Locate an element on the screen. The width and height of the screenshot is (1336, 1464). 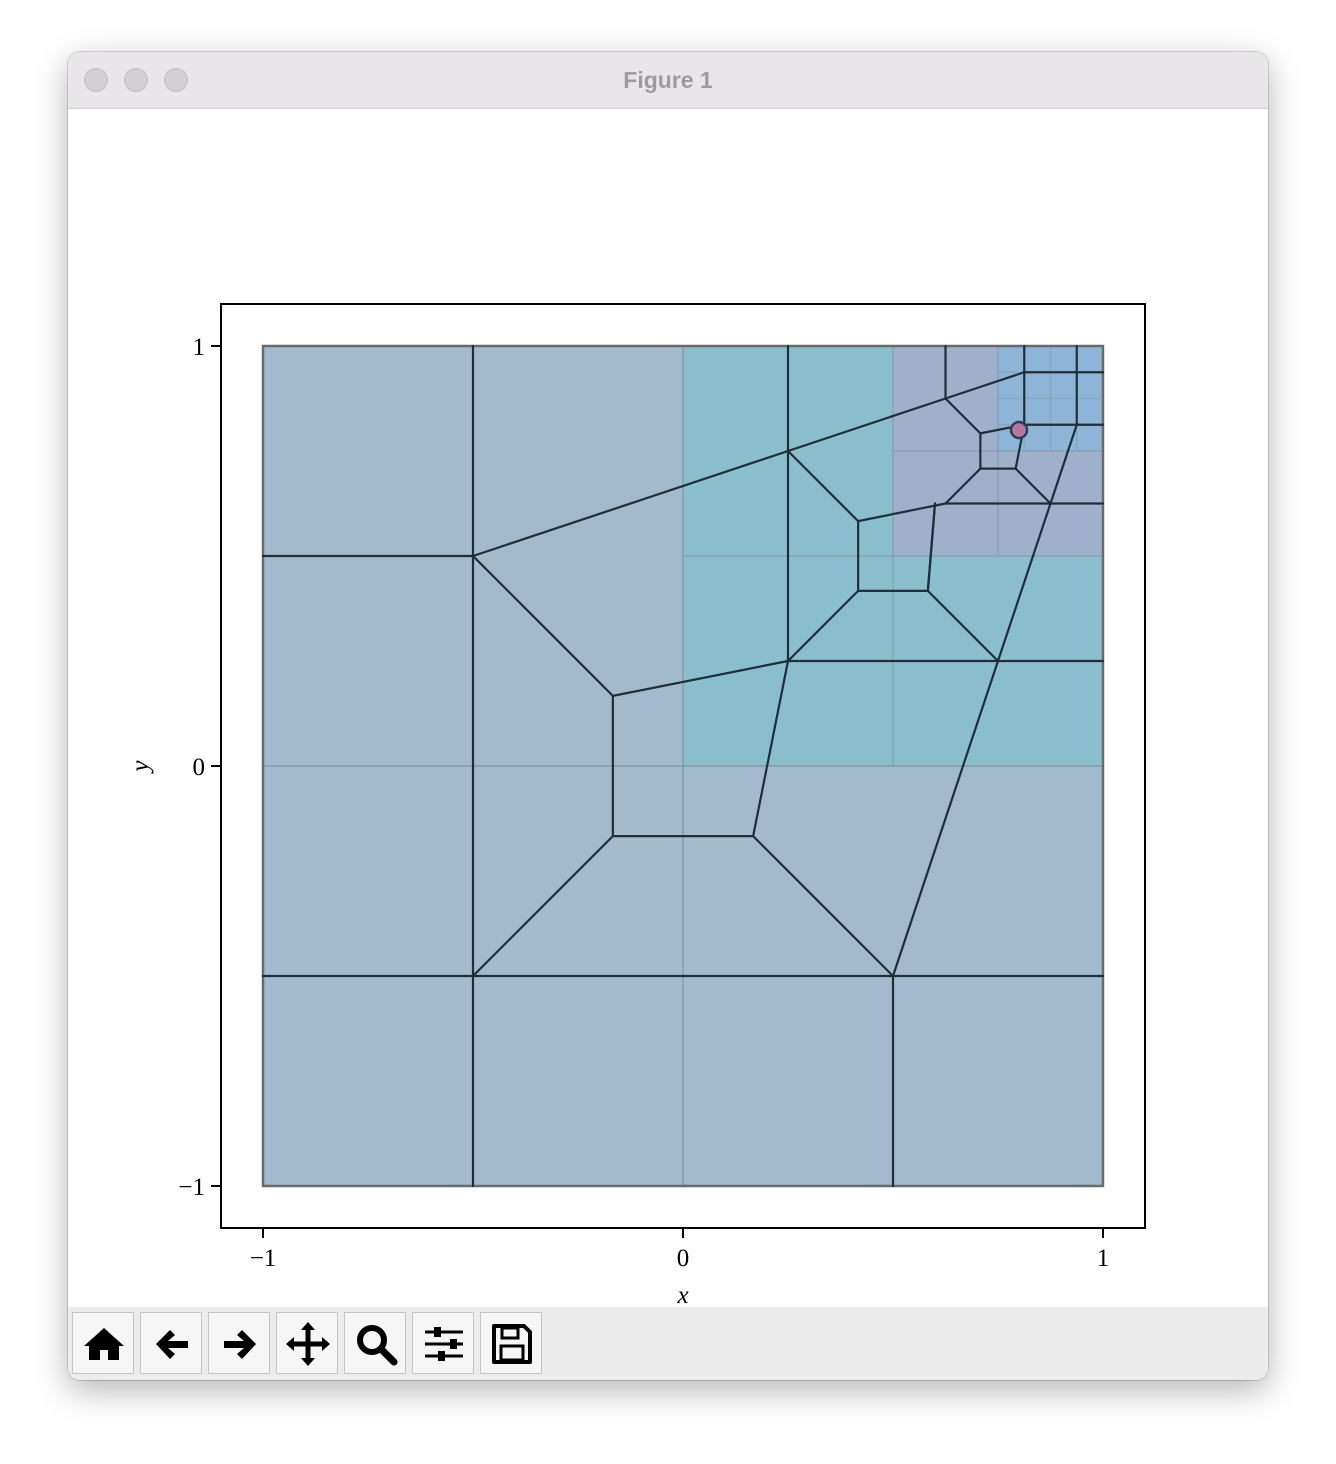
move-icon is located at coordinates (308, 1344).